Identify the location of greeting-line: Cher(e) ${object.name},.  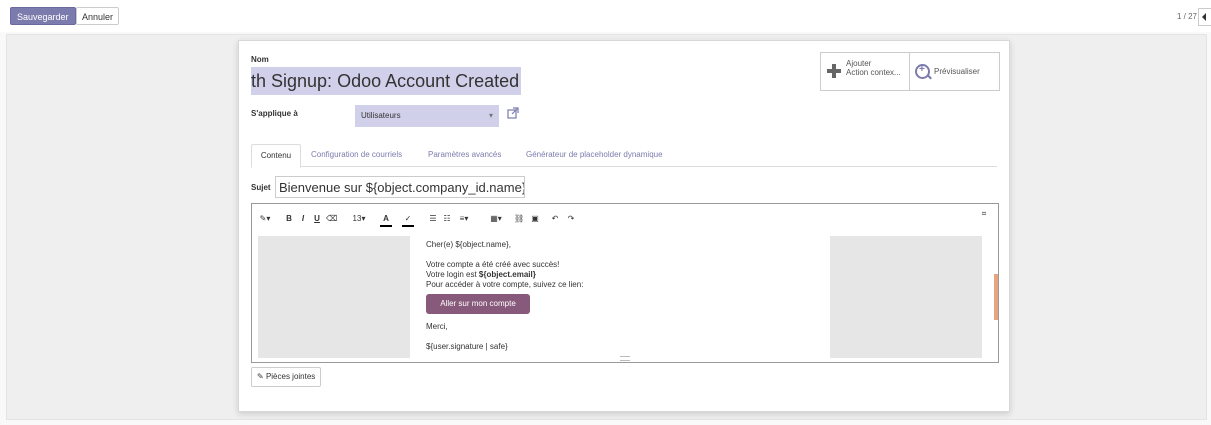
(468, 244).